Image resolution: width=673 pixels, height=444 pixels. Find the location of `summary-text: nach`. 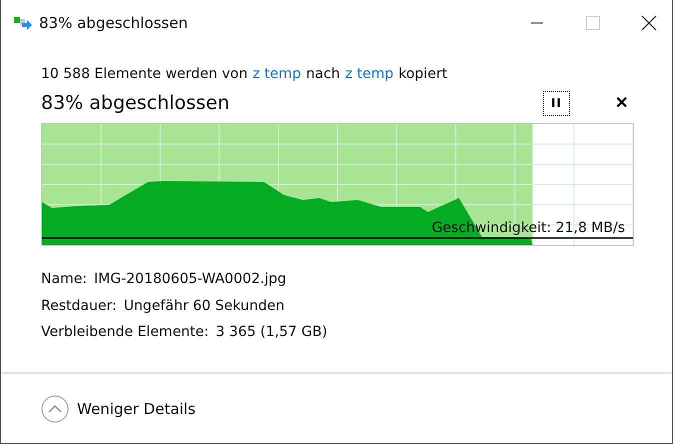

summary-text: nach is located at coordinates (323, 74).